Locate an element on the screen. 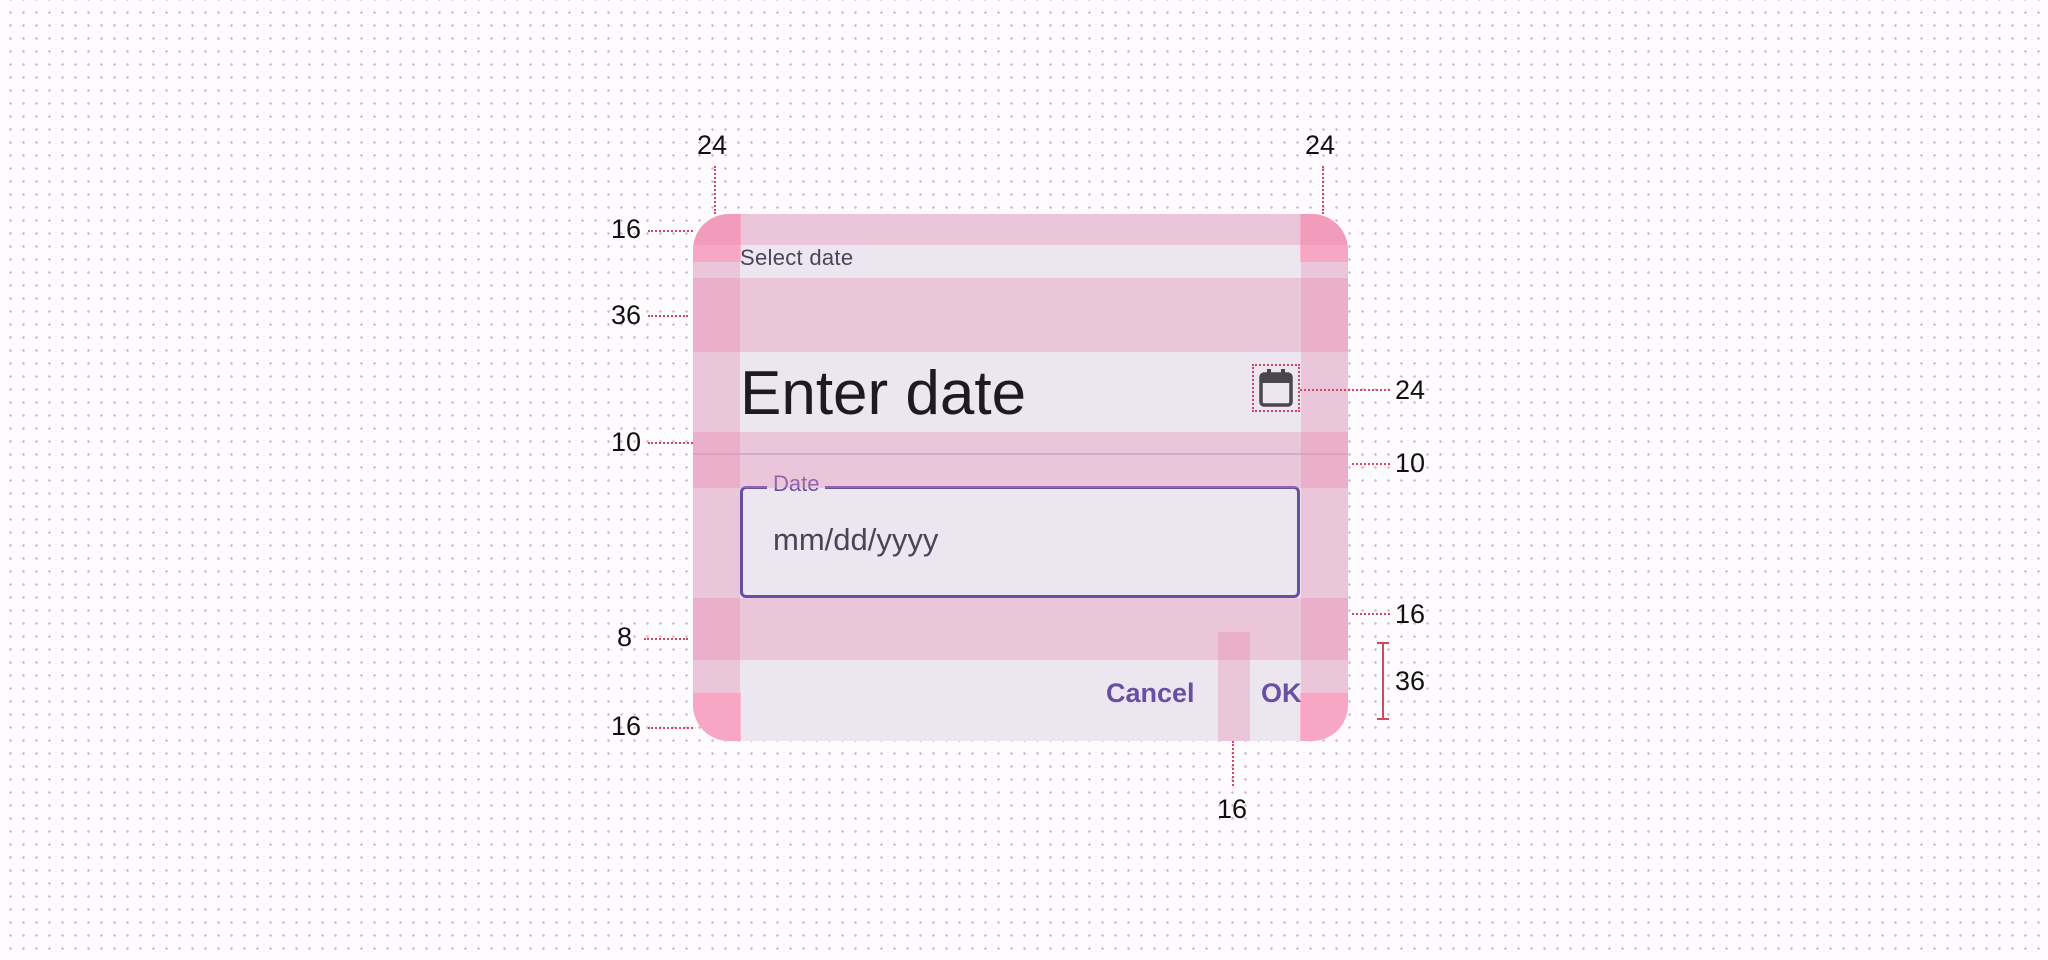 The image size is (2048, 960). spec-divider-gap-left-value: 10 is located at coordinates (626, 442).